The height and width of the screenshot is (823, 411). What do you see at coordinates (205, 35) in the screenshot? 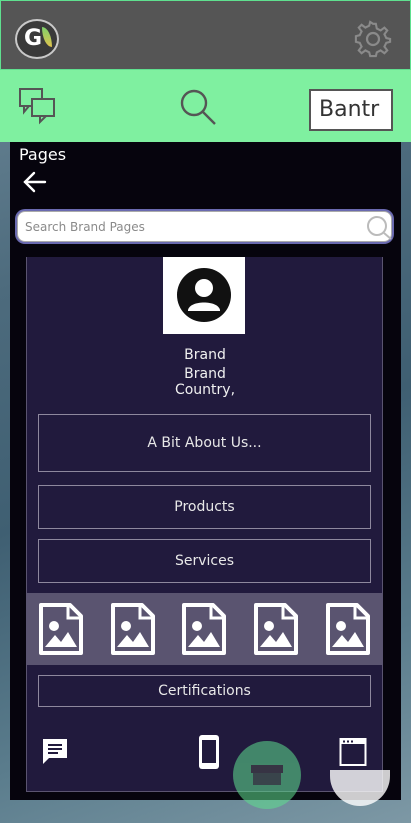
I see `top-bar: G` at bounding box center [205, 35].